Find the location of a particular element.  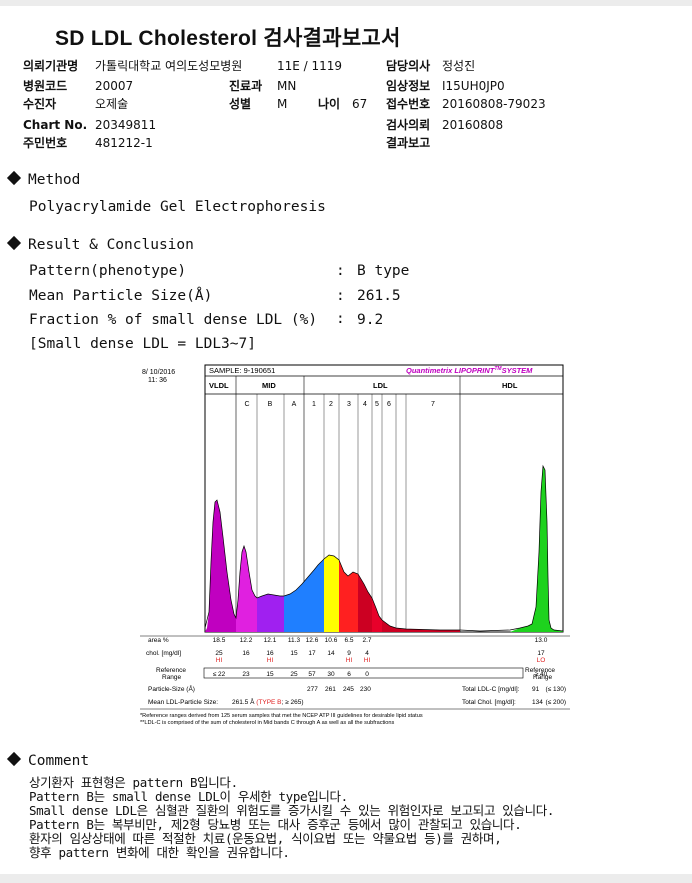

total-chol-ref: (≤ 200) is located at coordinates (555, 702).